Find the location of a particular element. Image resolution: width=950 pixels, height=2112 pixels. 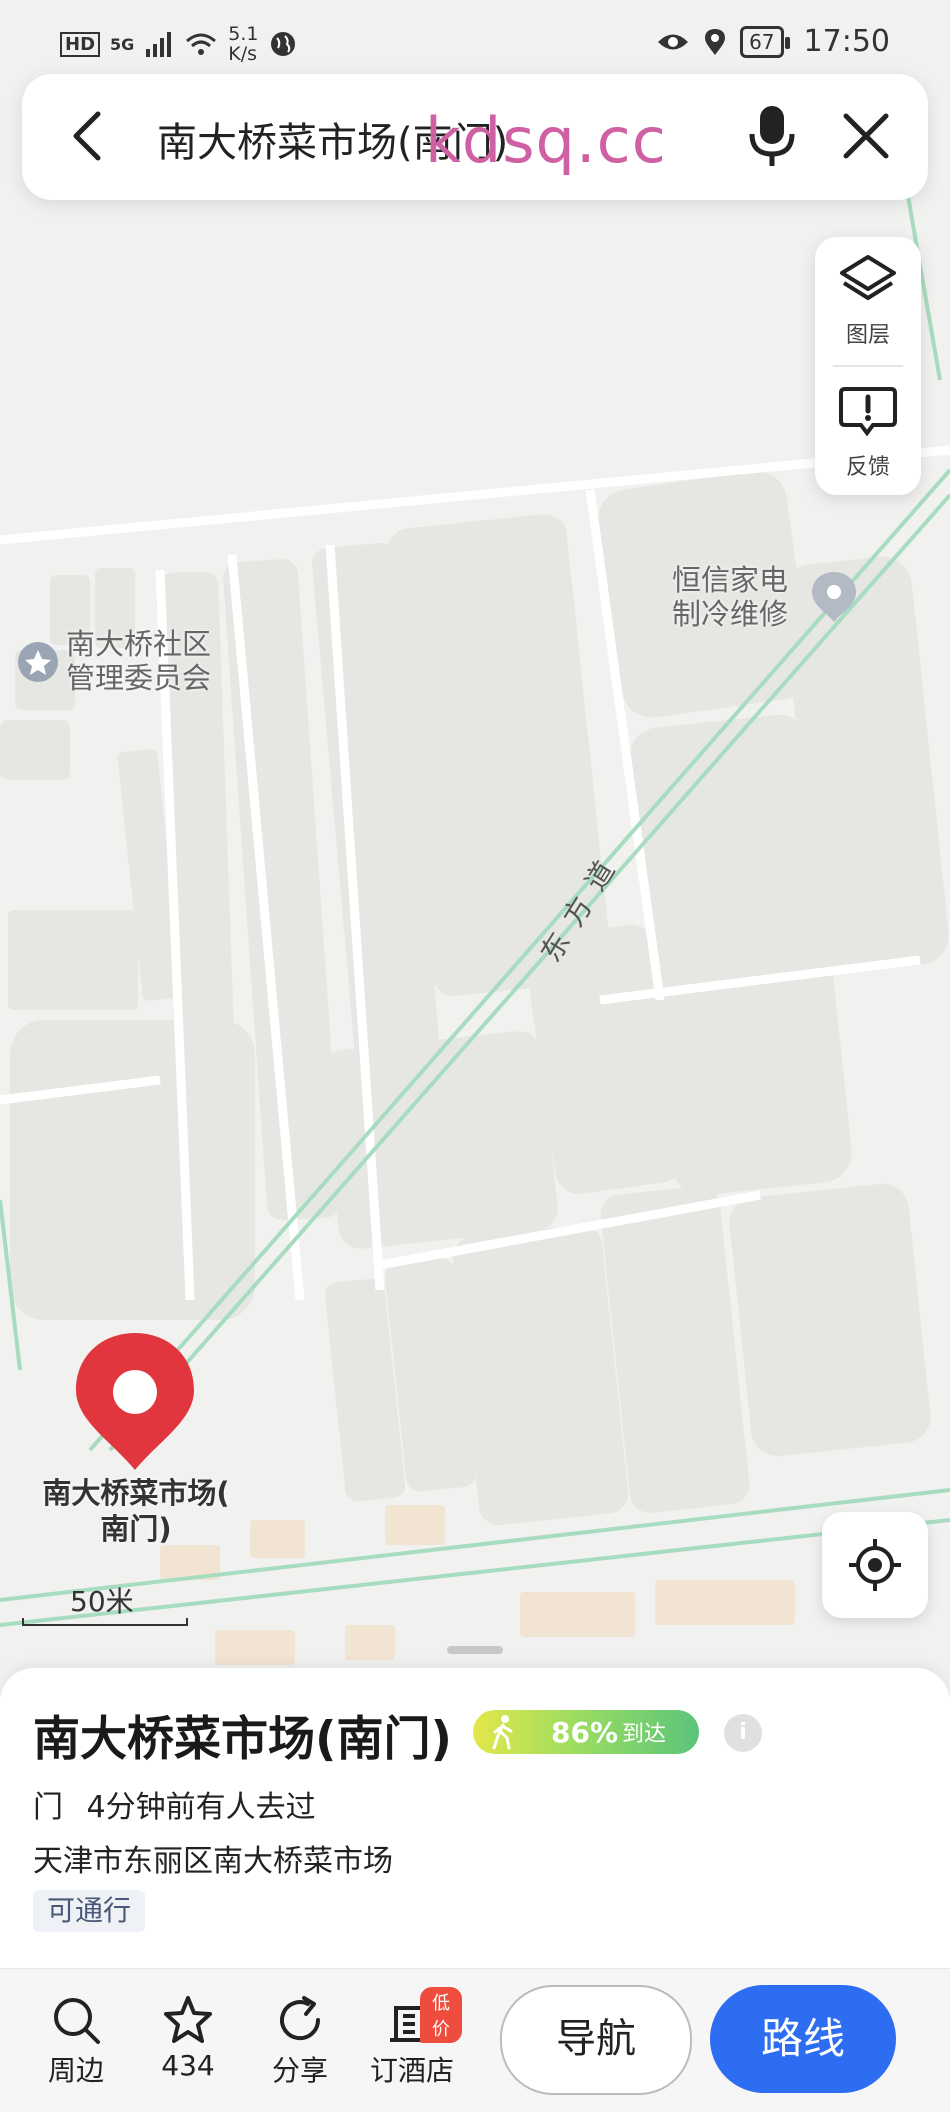

status-right: 67 17:50 is located at coordinates (773, 41).